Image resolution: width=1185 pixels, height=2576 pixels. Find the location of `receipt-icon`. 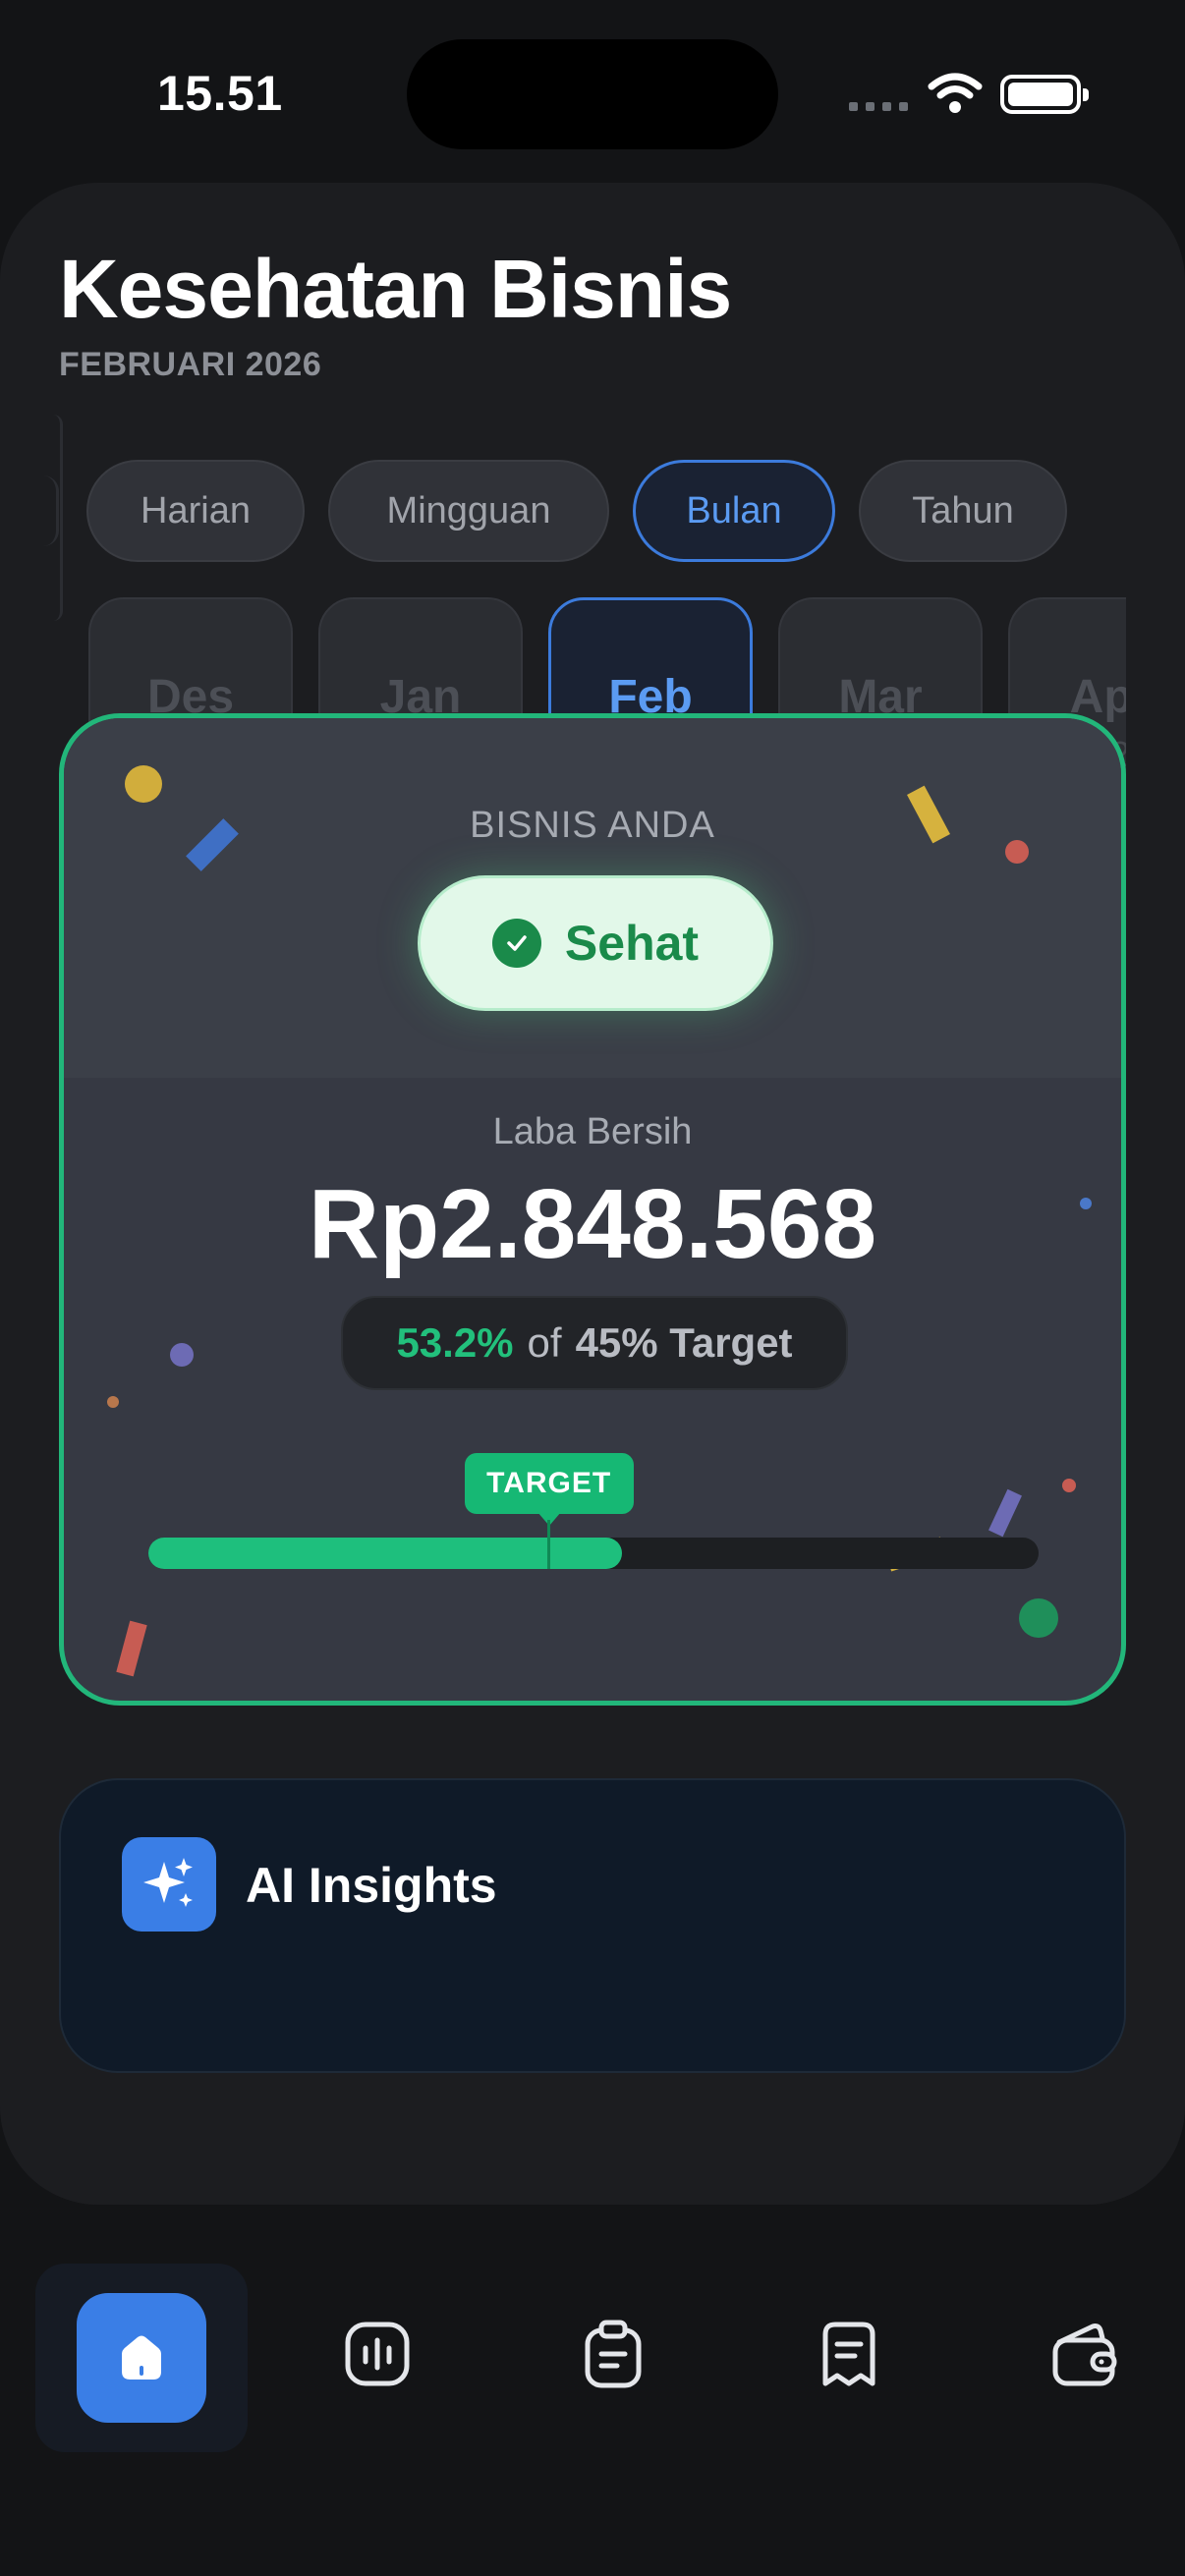

receipt-icon is located at coordinates (848, 2354).